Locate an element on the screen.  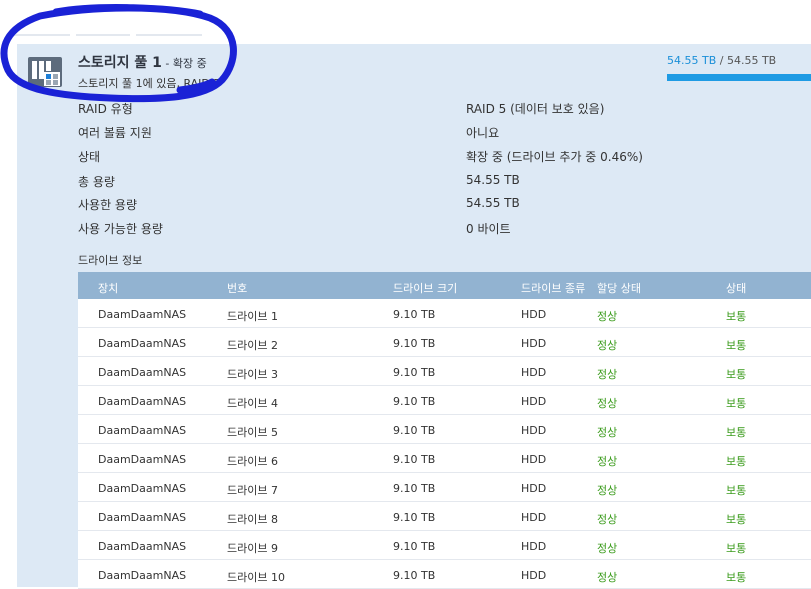
cell-number: 드라이브 10 is located at coordinates (256, 577).